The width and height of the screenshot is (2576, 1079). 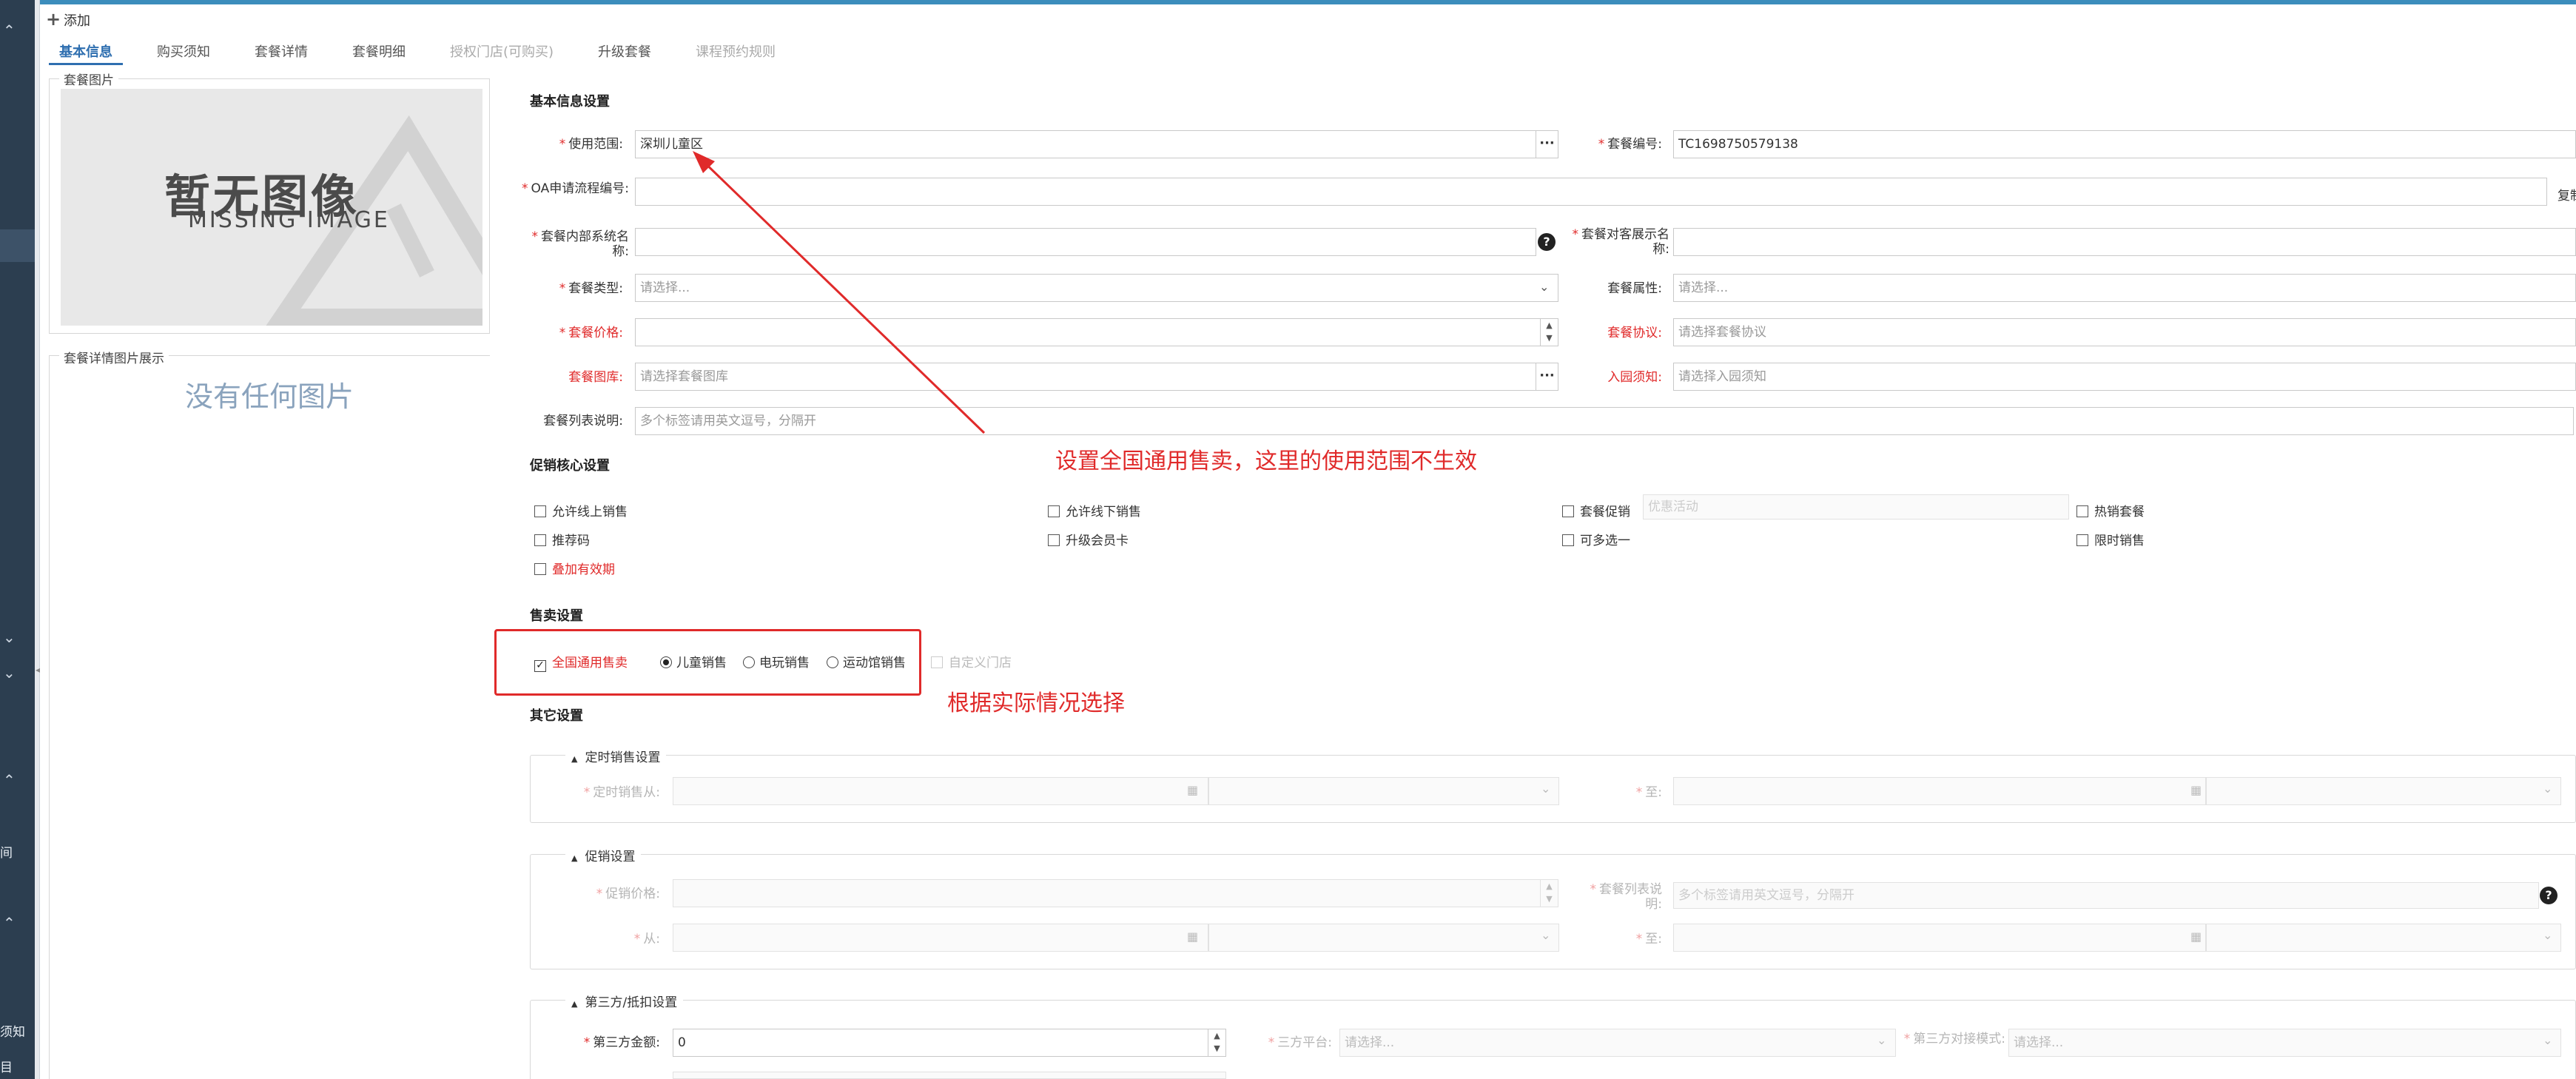 What do you see at coordinates (776, 661) in the screenshot?
I see `radio-arcade-sale: 电玩销售` at bounding box center [776, 661].